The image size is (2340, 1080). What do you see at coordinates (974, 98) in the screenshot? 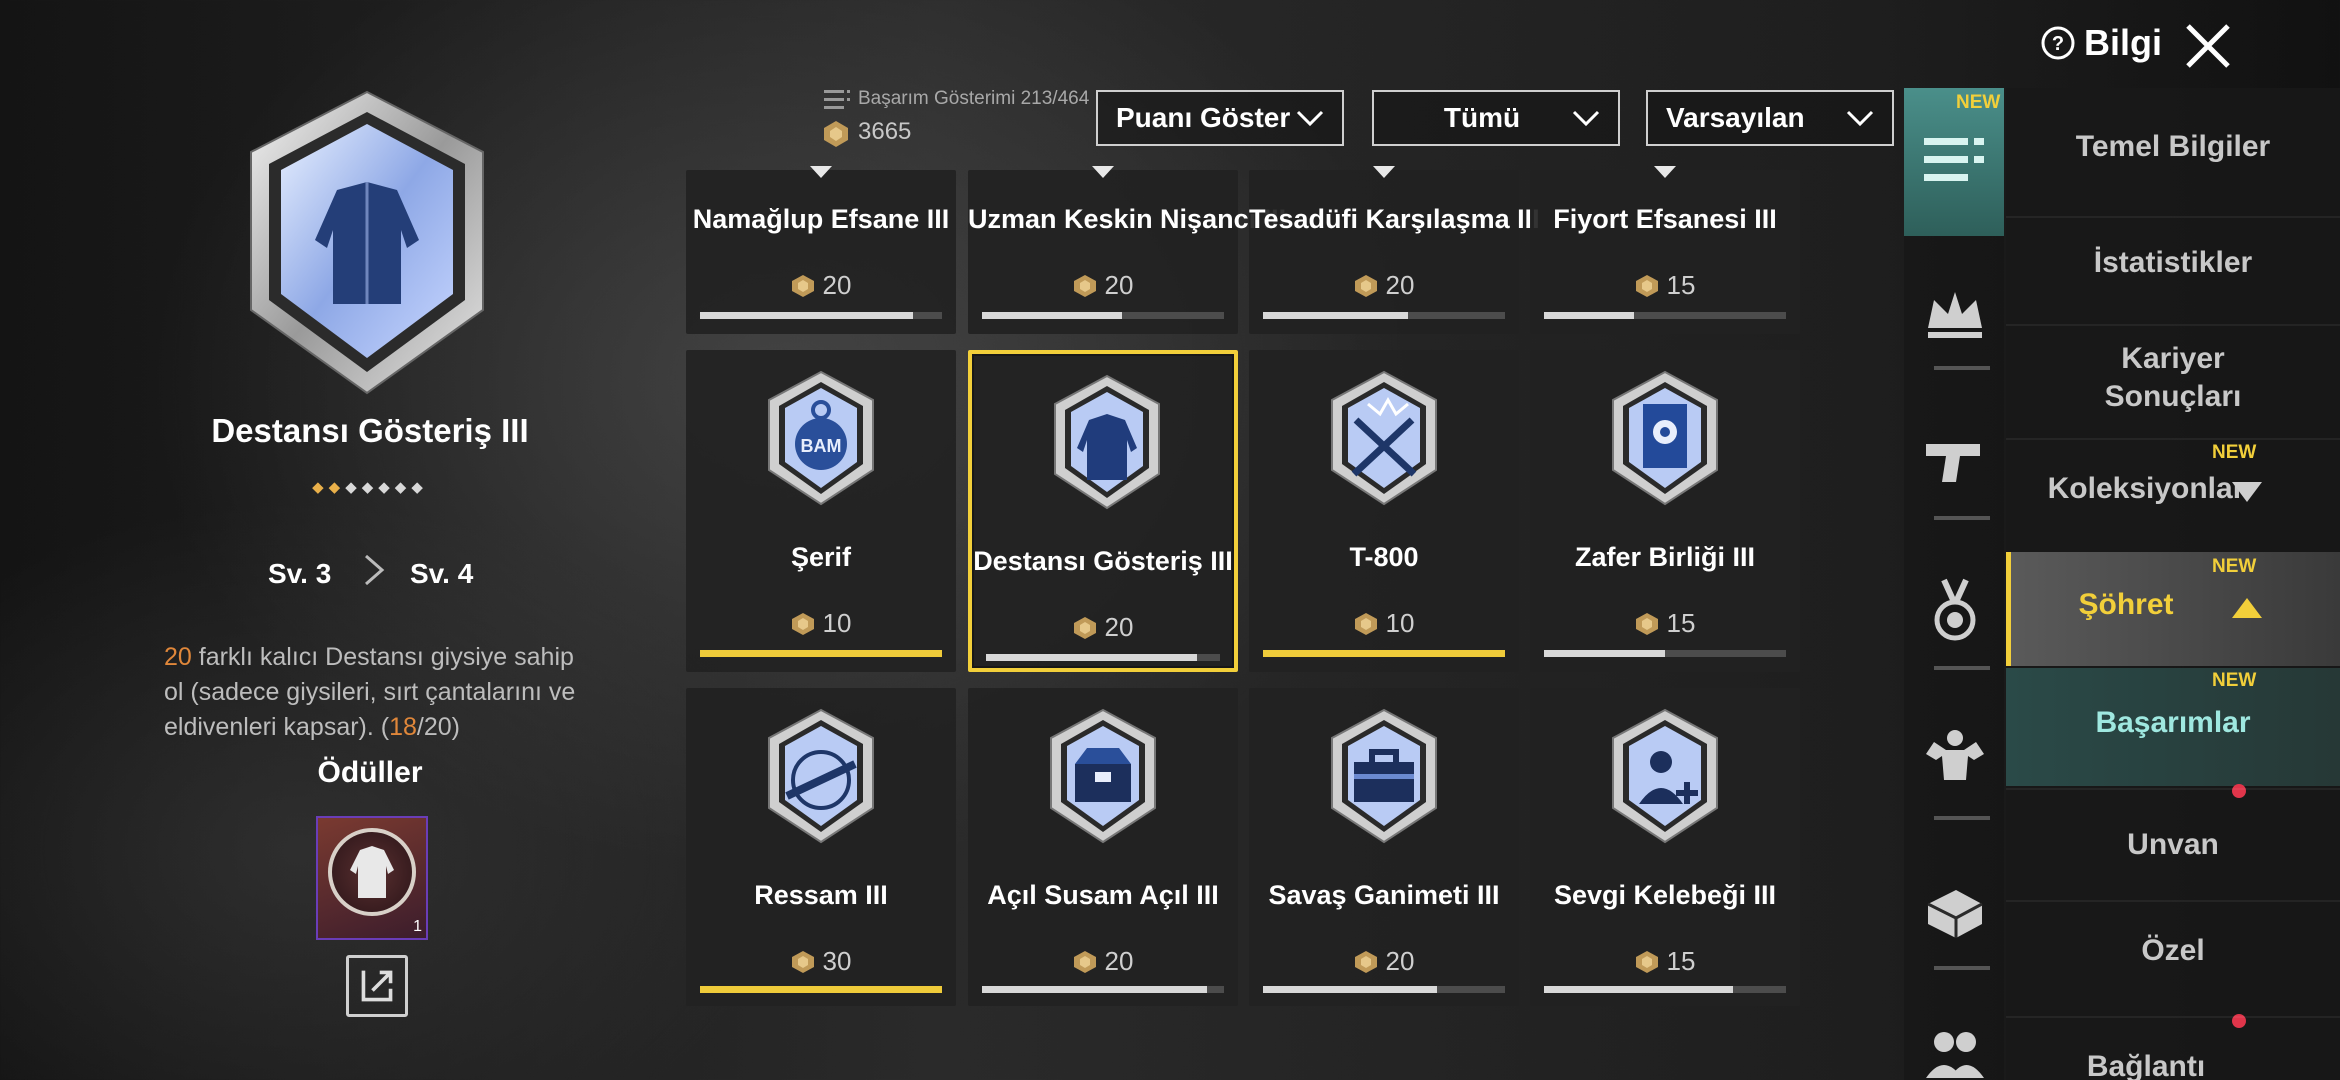
I see `achievement-count: Başarım Gösterimi 213/464` at bounding box center [974, 98].